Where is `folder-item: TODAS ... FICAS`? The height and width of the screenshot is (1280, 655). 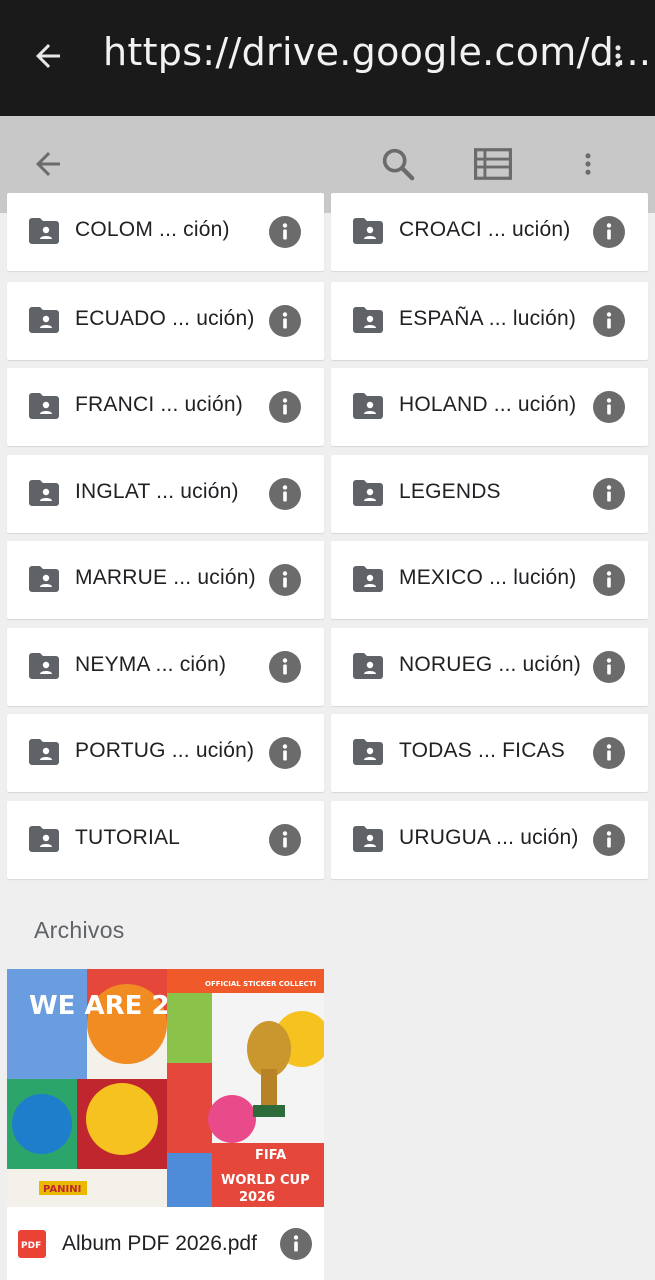 folder-item: TODAS ... FICAS is located at coordinates (489, 753).